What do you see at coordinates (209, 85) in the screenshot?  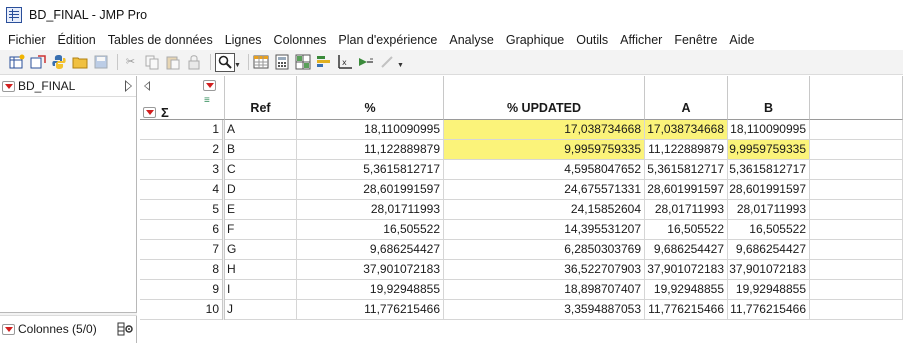 I see `columns-menu-icon` at bounding box center [209, 85].